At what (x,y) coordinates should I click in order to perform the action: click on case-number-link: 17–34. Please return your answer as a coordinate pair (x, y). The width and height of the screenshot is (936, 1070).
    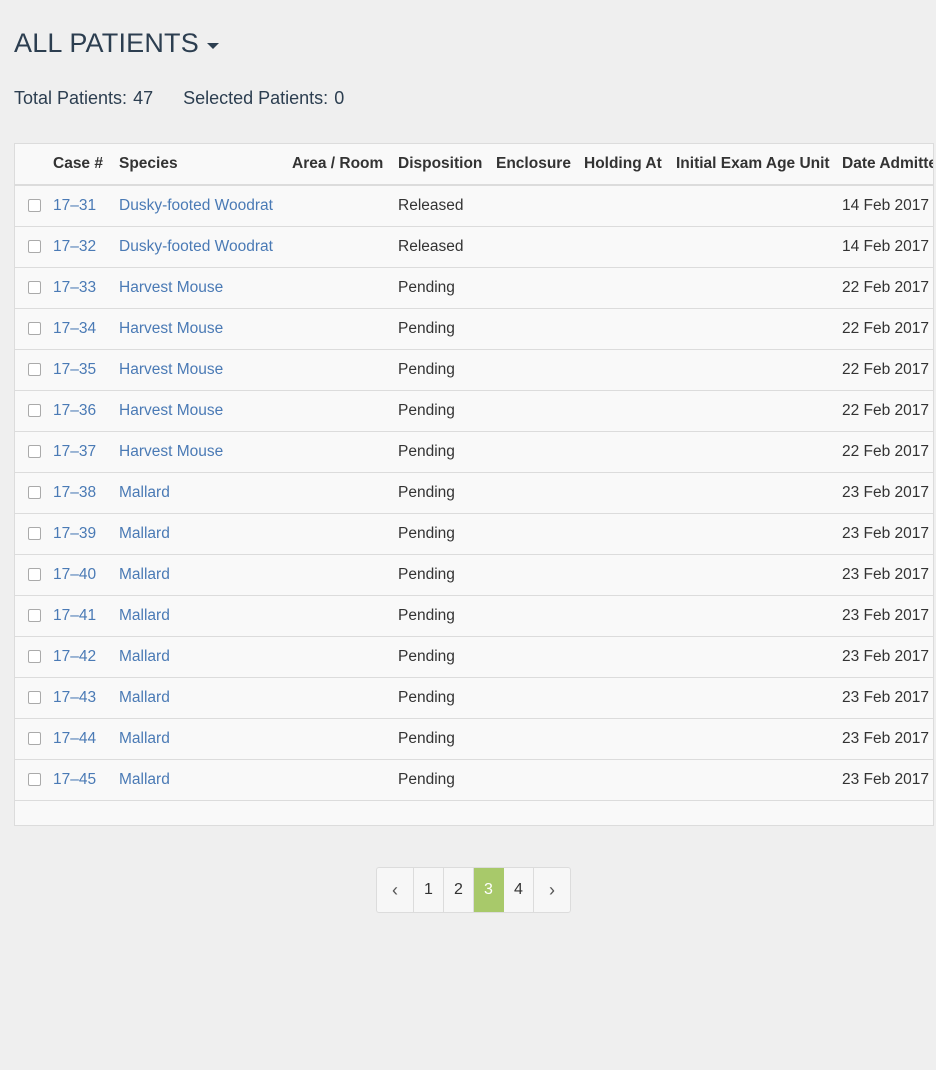
    Looking at the image, I should click on (74, 328).